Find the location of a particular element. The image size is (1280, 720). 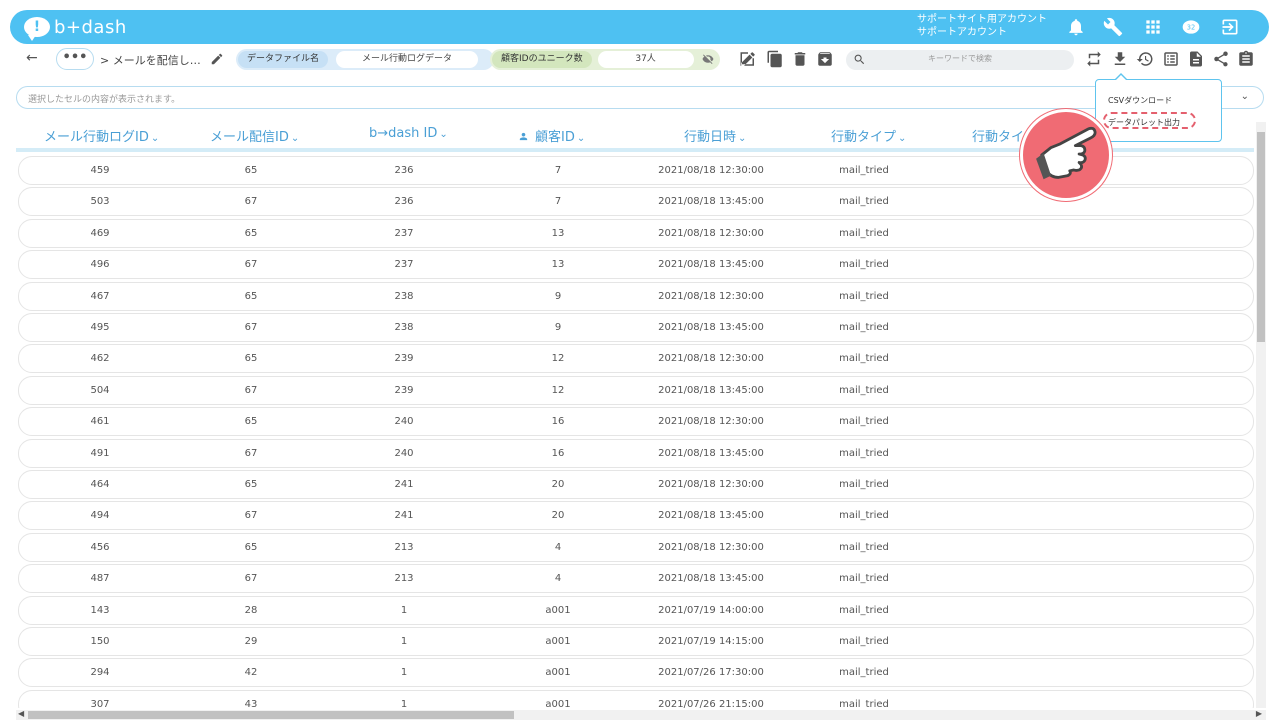

chevron-down-icon: ⌄ is located at coordinates (1245, 96).